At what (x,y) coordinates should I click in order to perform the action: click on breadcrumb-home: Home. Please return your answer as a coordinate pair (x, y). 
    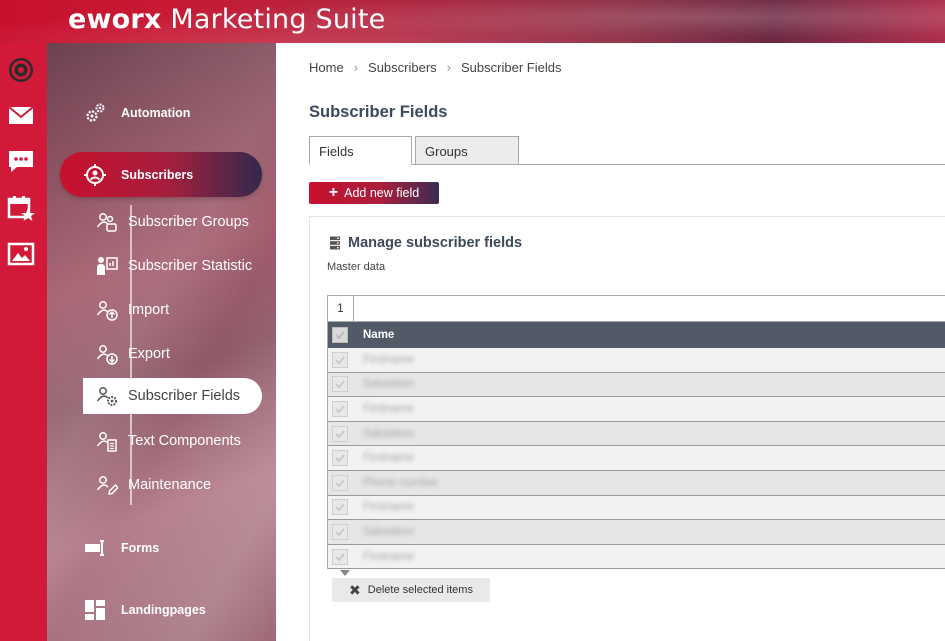
    Looking at the image, I should click on (326, 67).